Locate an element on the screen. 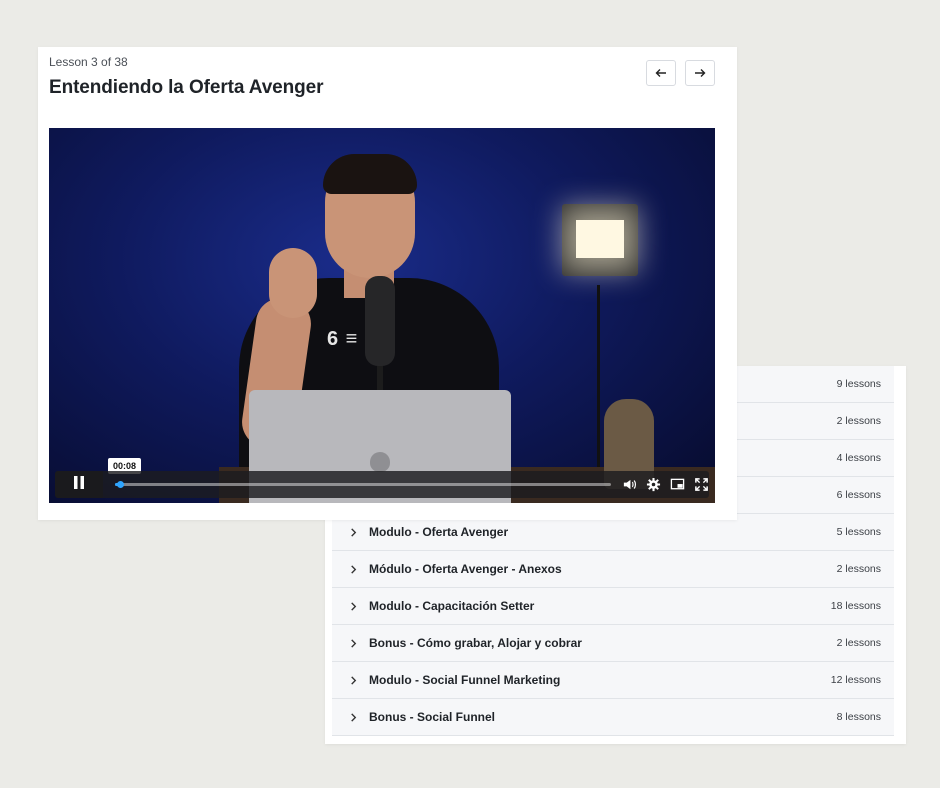  pause-button is located at coordinates (79, 484).